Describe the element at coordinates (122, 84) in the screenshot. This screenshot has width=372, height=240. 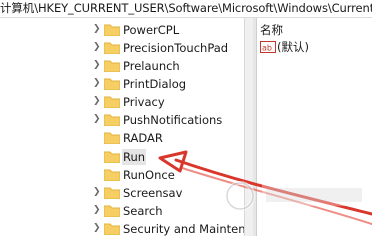
I see `tree-item-printdialog: ❯ PrintDialog` at that location.